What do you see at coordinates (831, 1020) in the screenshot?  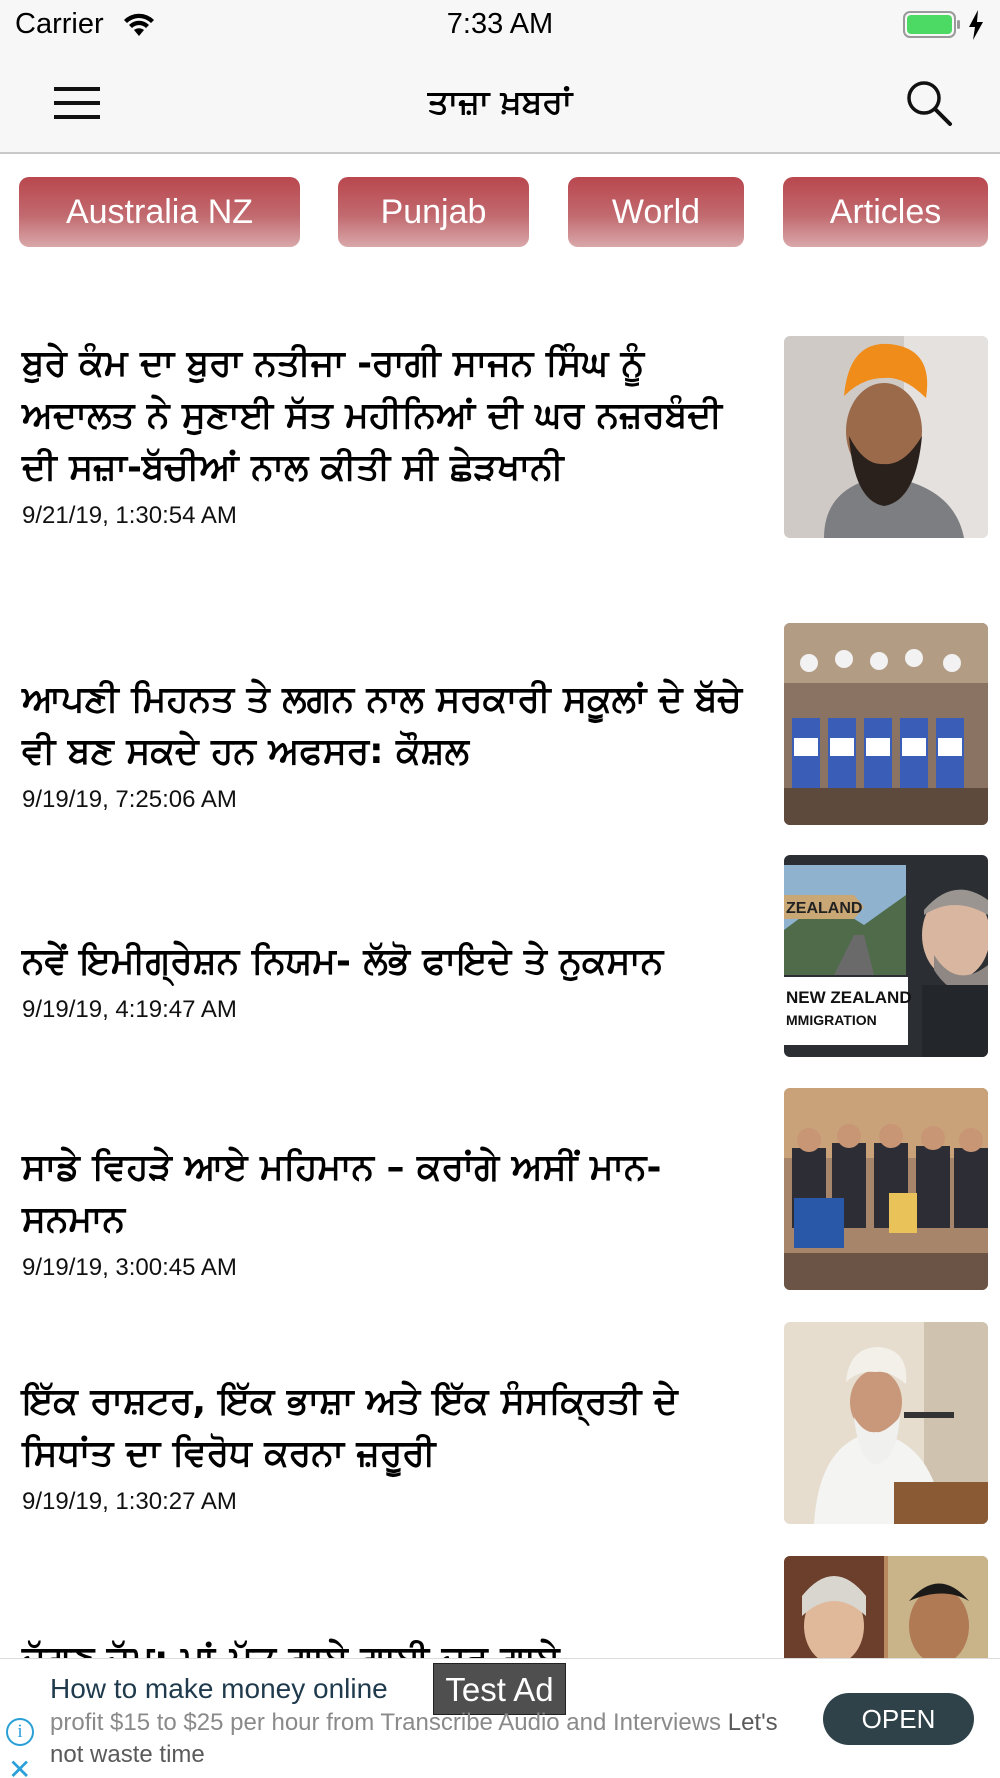 I see `thumb-caption-line2: MMIGRATION` at bounding box center [831, 1020].